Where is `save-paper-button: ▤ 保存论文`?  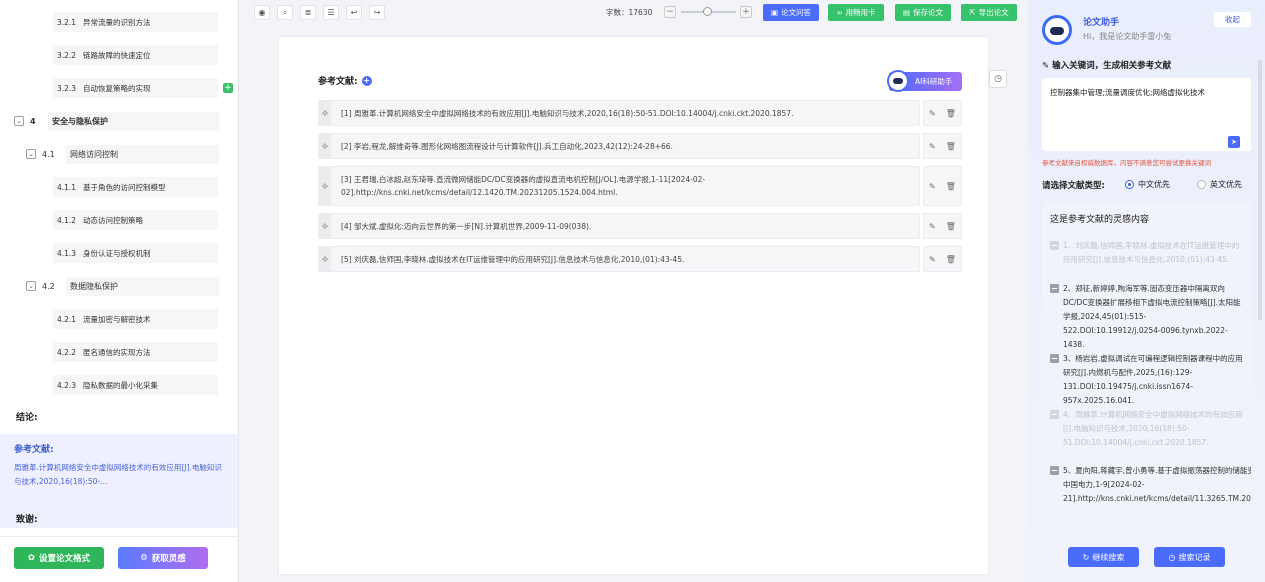
save-paper-button: ▤ 保存论文 is located at coordinates (923, 12).